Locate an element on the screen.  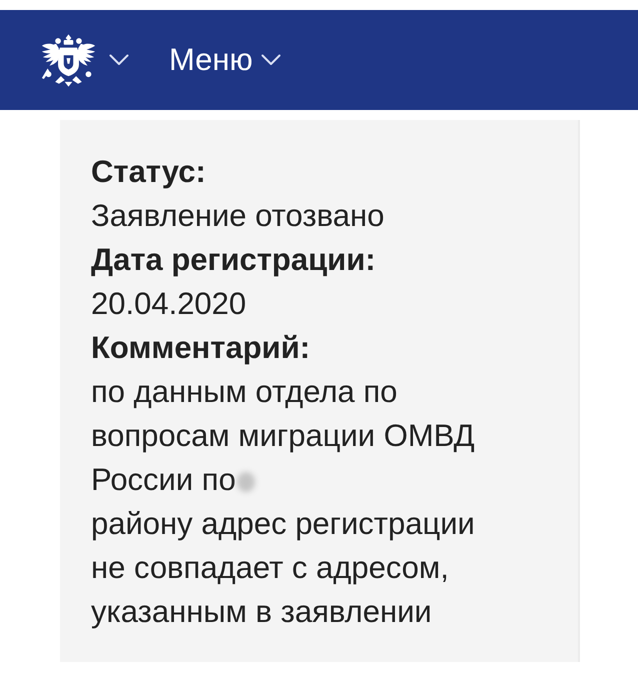
field-label: Комментарий: is located at coordinates (201, 348).